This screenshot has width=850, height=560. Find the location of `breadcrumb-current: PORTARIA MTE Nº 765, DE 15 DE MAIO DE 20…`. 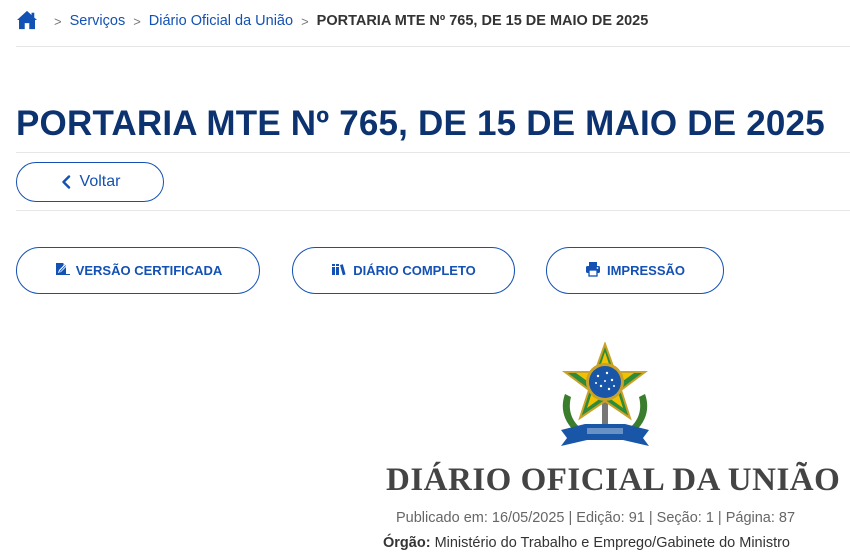

breadcrumb-current: PORTARIA MTE Nº 765, DE 15 DE MAIO DE 20… is located at coordinates (482, 21).